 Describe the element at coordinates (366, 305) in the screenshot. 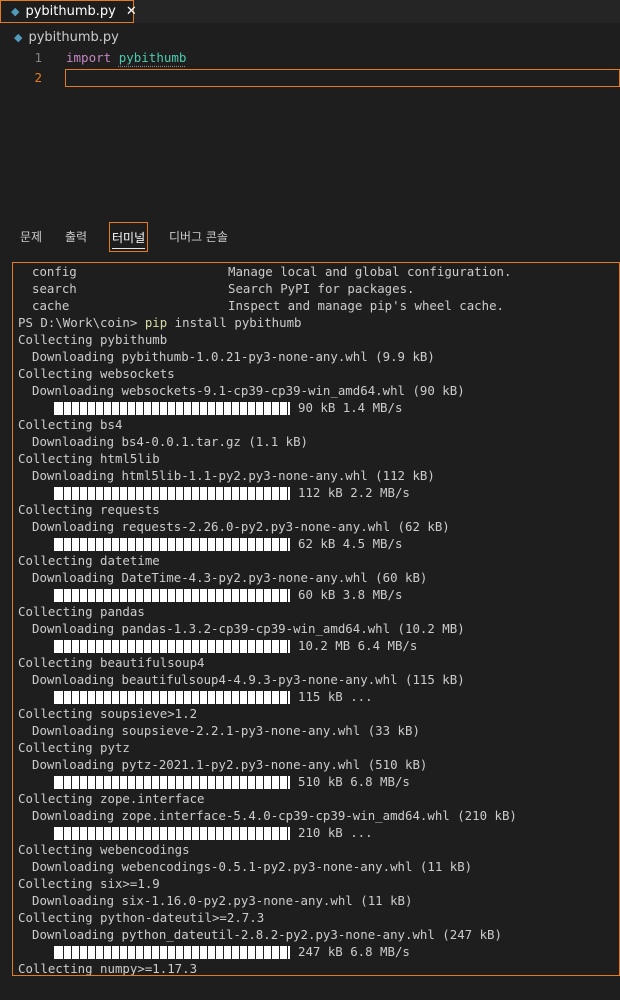

I see `subcommand-description: Inspect and manage pip's wheel cache.` at that location.